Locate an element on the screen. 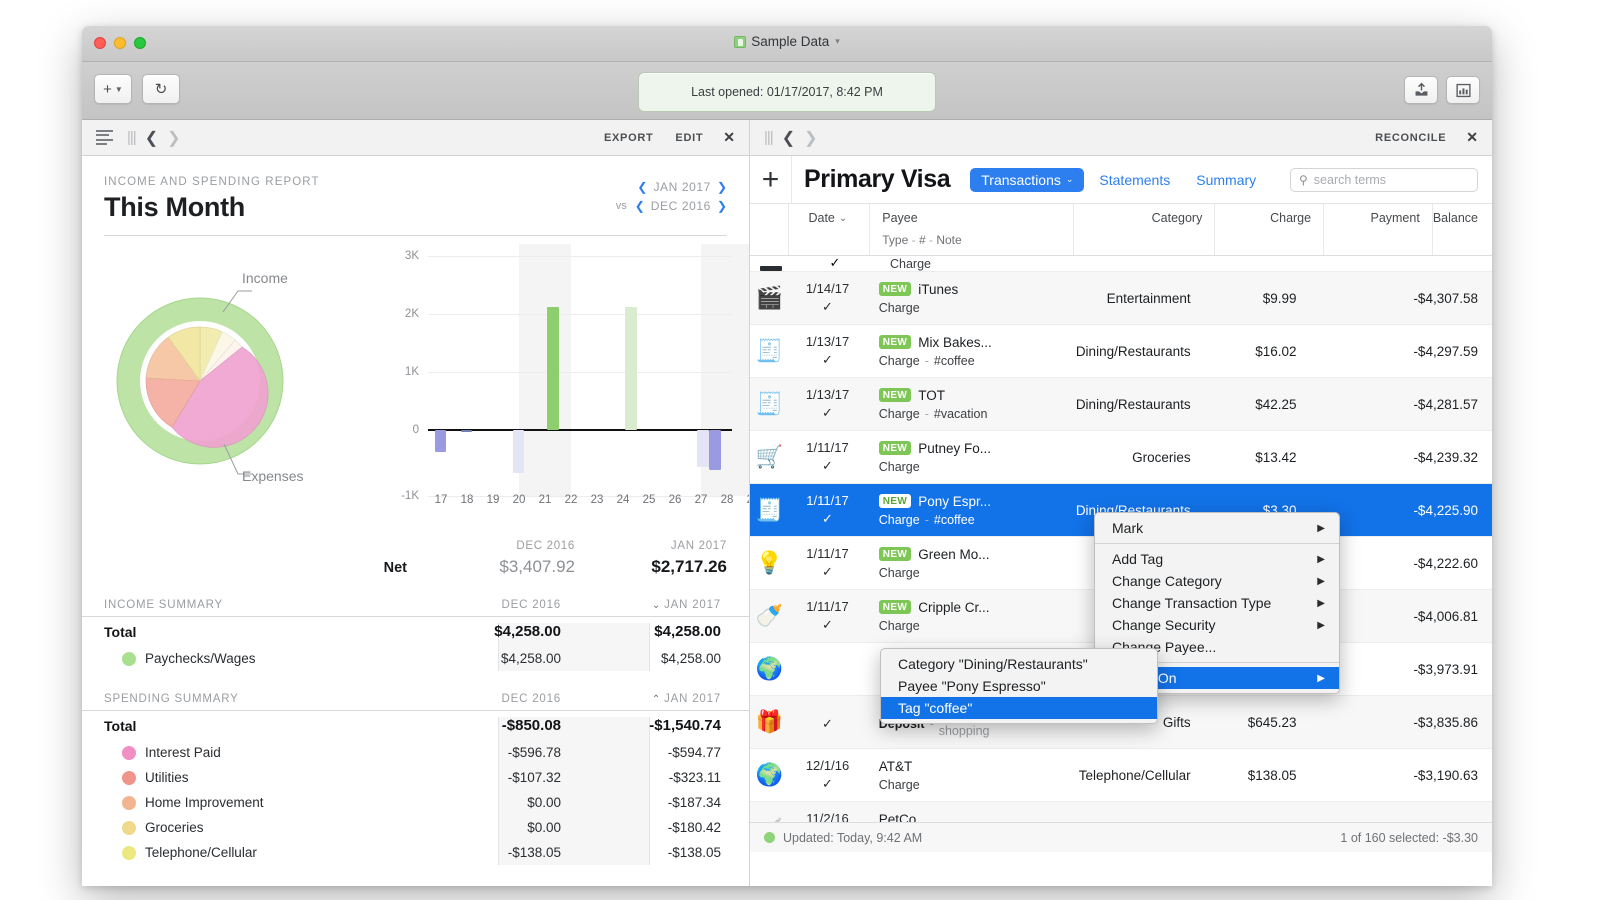 The image size is (1600, 900). submenu-item-tag: Tag "coffee" is located at coordinates (1019, 708).